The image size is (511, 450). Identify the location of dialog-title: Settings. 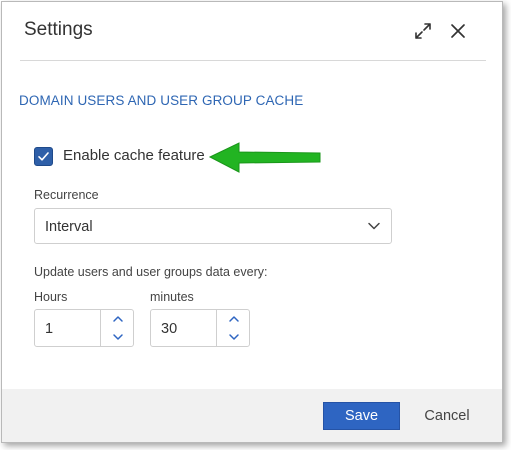
(58, 29).